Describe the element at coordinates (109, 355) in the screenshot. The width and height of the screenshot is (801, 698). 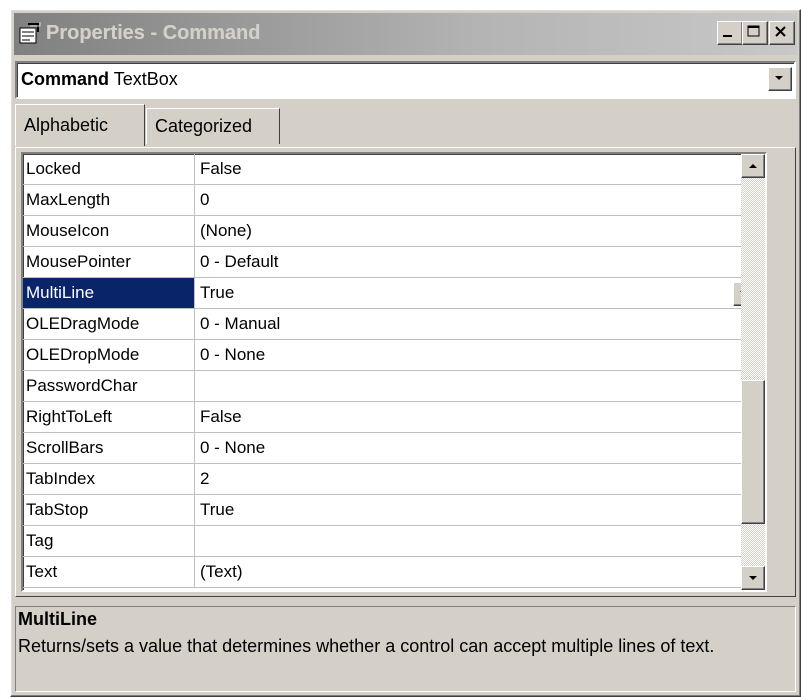
I see `property-name: OLEDropMode` at that location.